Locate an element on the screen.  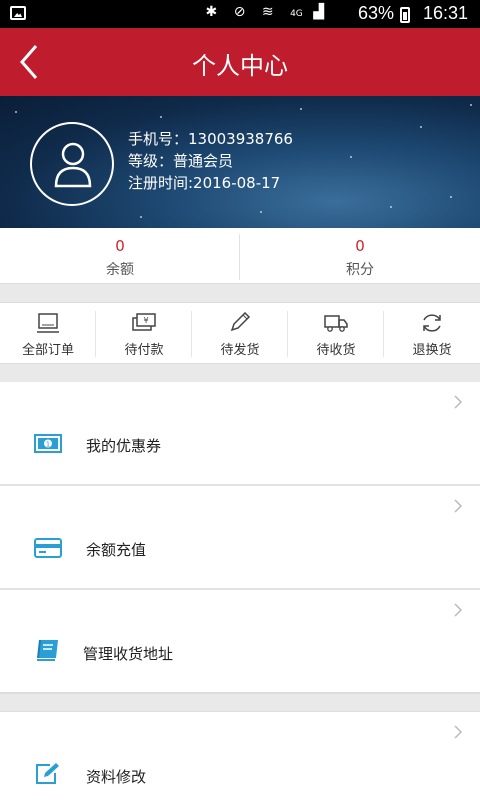
balance-label: 余额 is located at coordinates (120, 270).